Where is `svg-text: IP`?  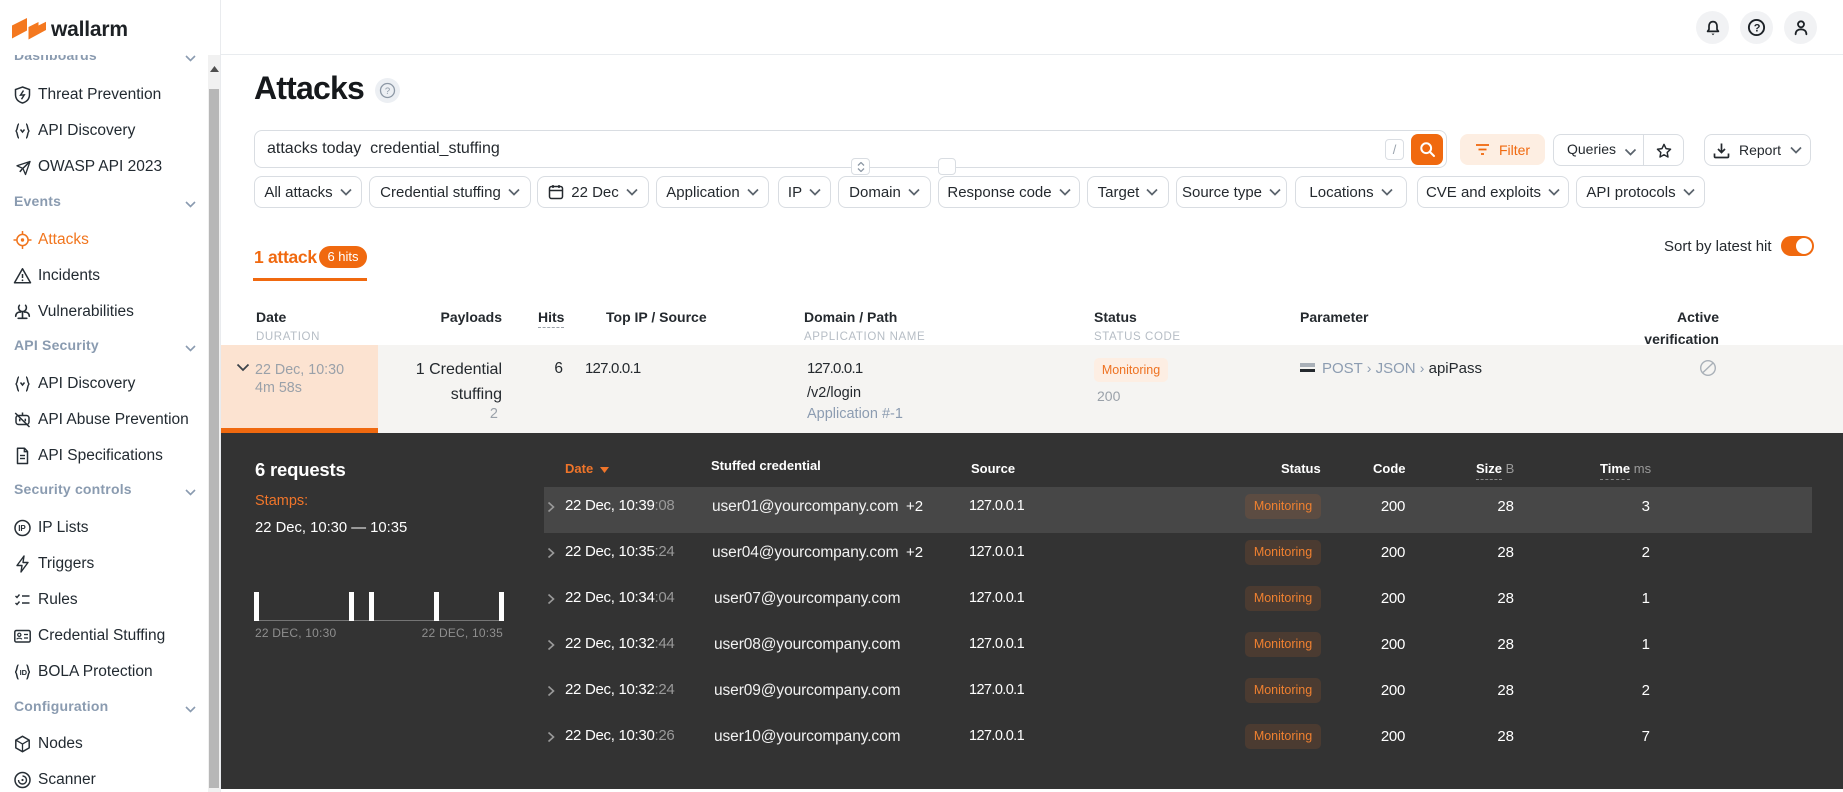
svg-text: IP is located at coordinates (22, 528).